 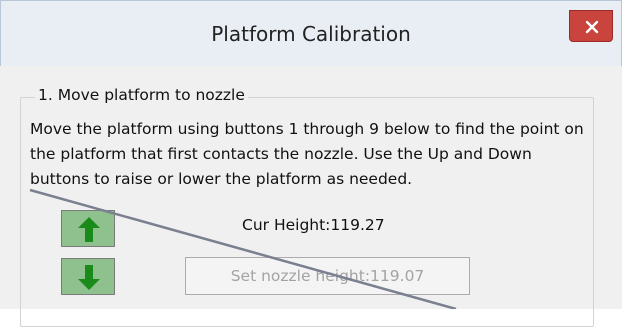 I want to click on up-arrow-icon, so click(x=89, y=229).